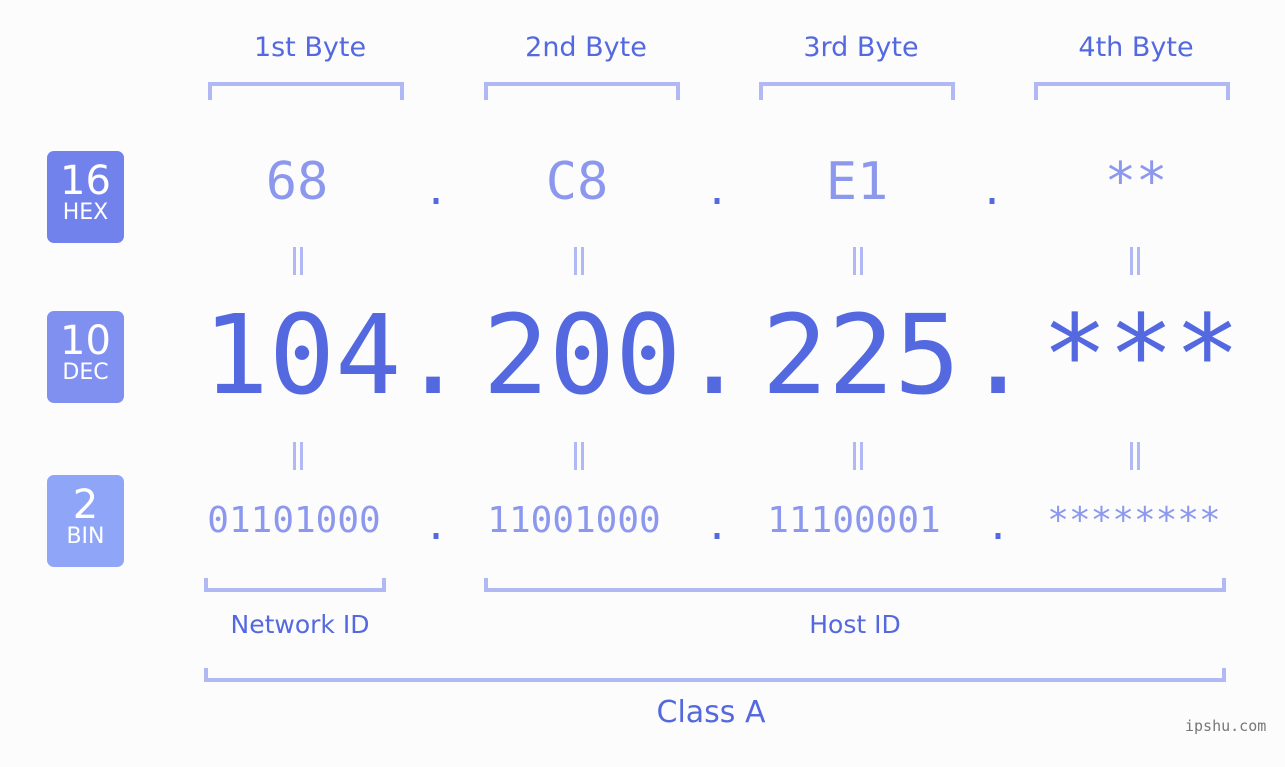 This screenshot has width=1285, height=767. I want to click on hex-badge-label: HEX, so click(85, 212).